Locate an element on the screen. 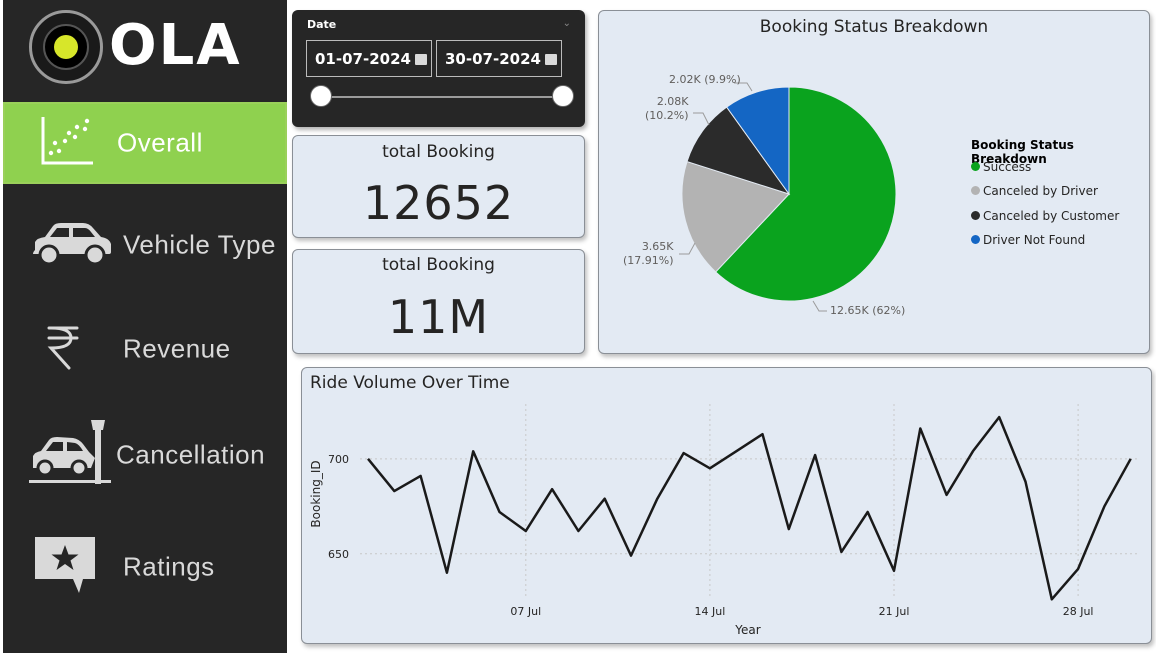 Image resolution: width=1156 pixels, height=653 pixels. kpi-value: 11M is located at coordinates (438, 317).